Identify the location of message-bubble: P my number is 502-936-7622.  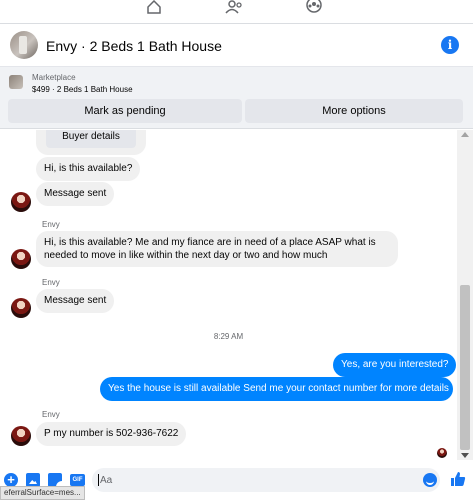
(111, 434).